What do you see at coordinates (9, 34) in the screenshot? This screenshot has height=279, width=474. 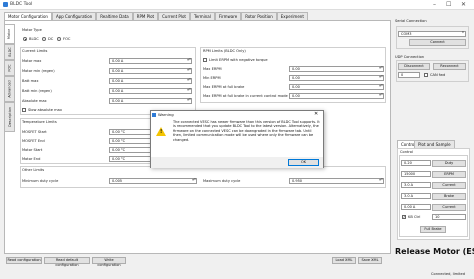 I see `vtab-motor: Motor` at bounding box center [9, 34].